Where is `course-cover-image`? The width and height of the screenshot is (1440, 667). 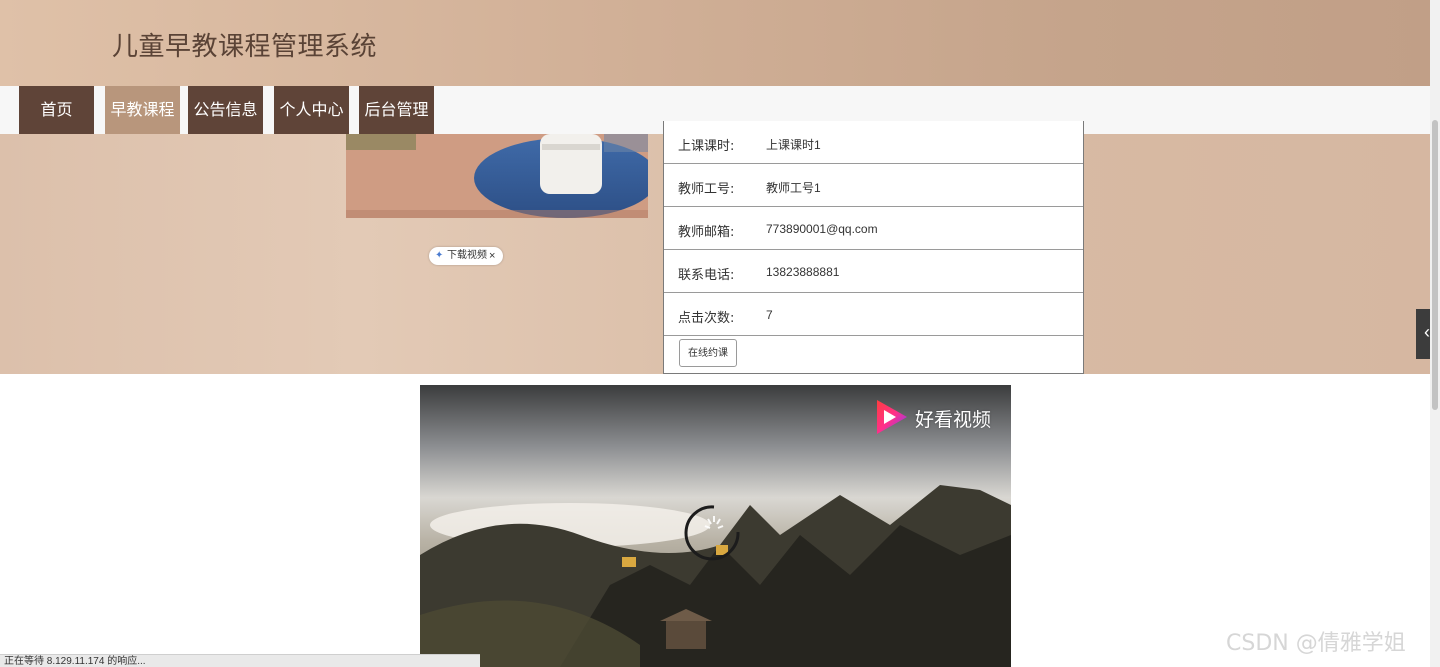 course-cover-image is located at coordinates (497, 176).